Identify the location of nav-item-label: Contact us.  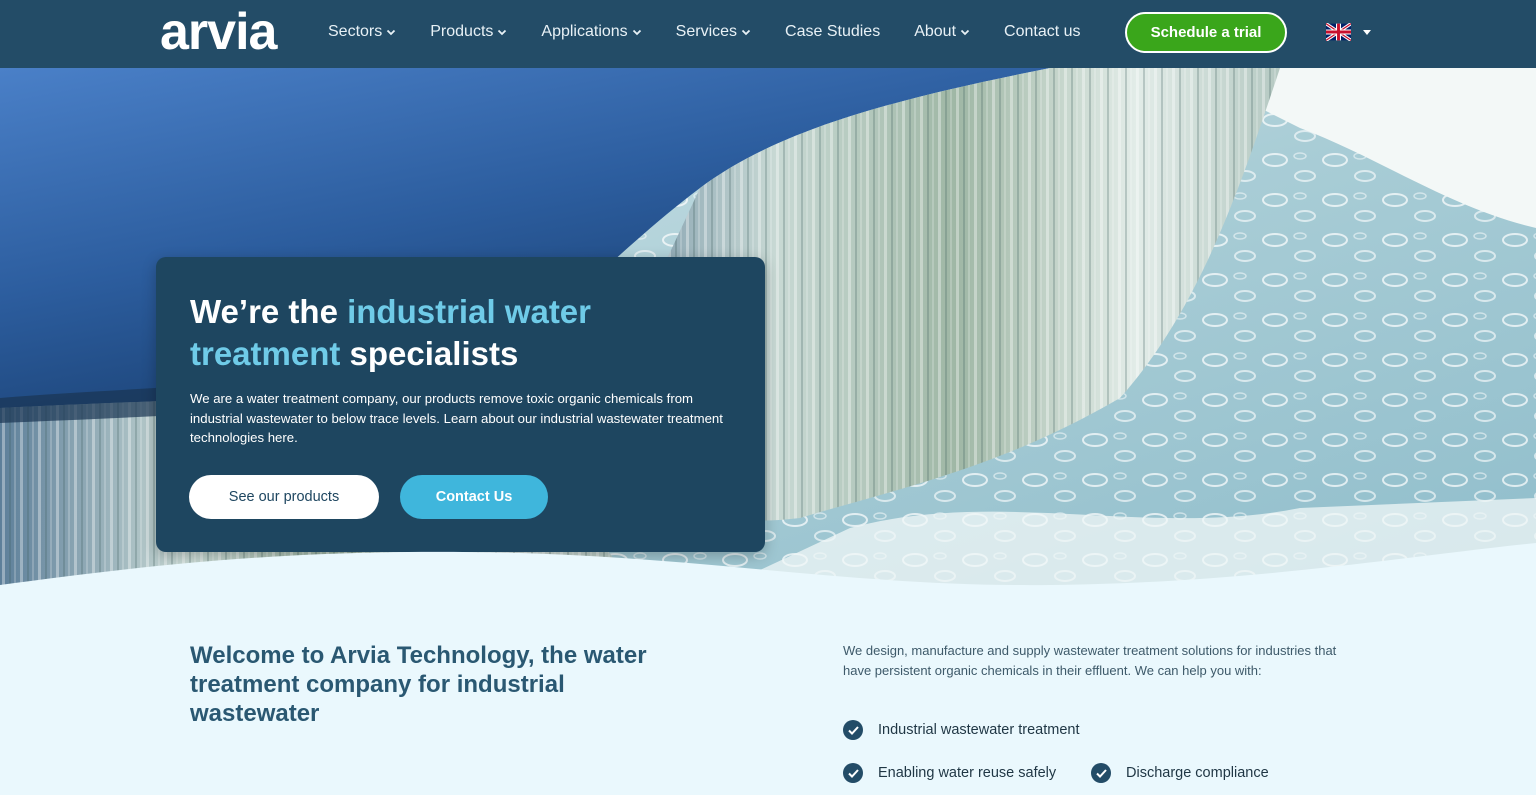
(1042, 31).